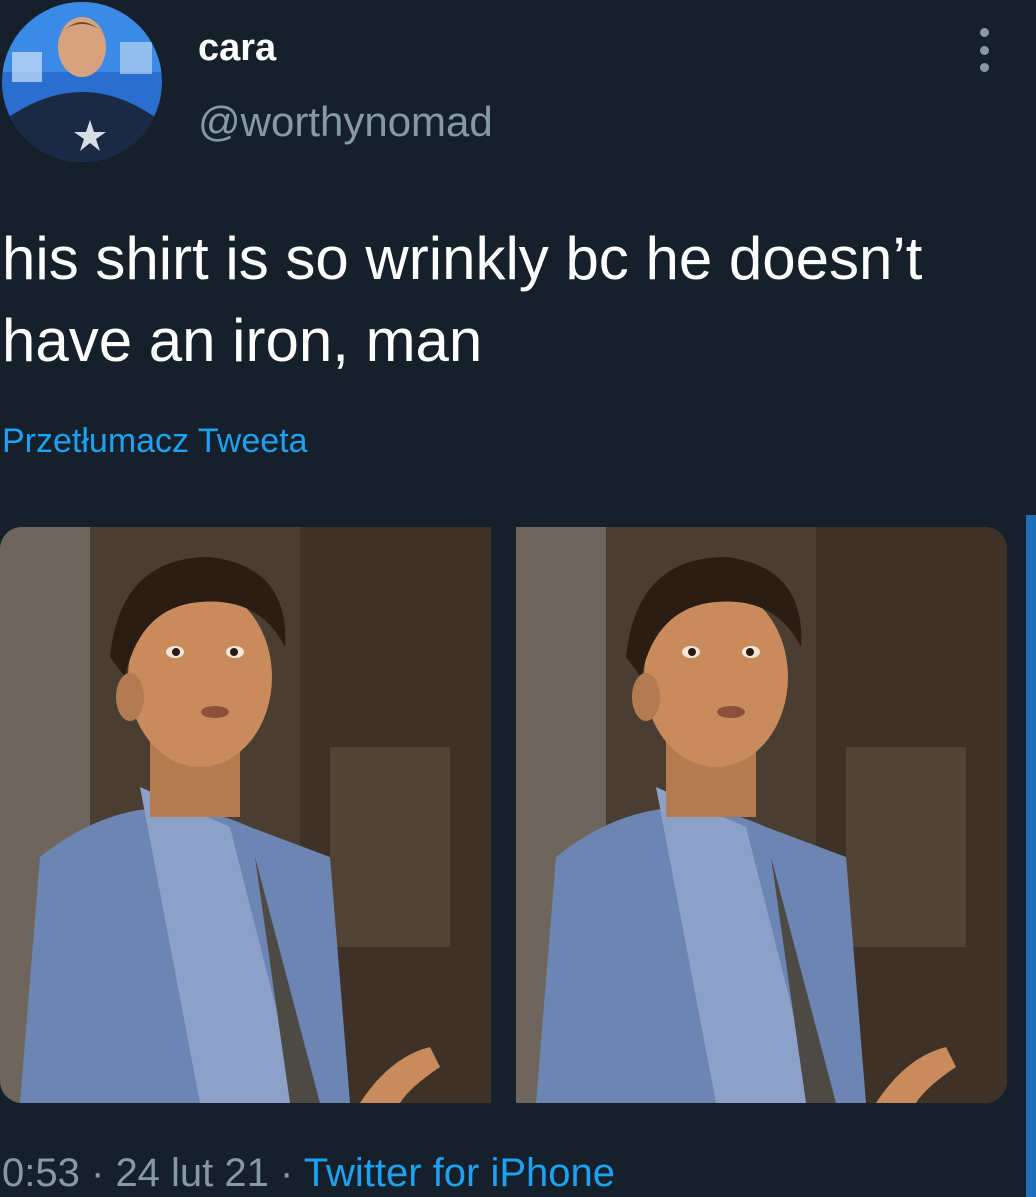 The width and height of the screenshot is (1036, 1197). What do you see at coordinates (345, 122) in the screenshot?
I see `user-handle: @worthynomad` at bounding box center [345, 122].